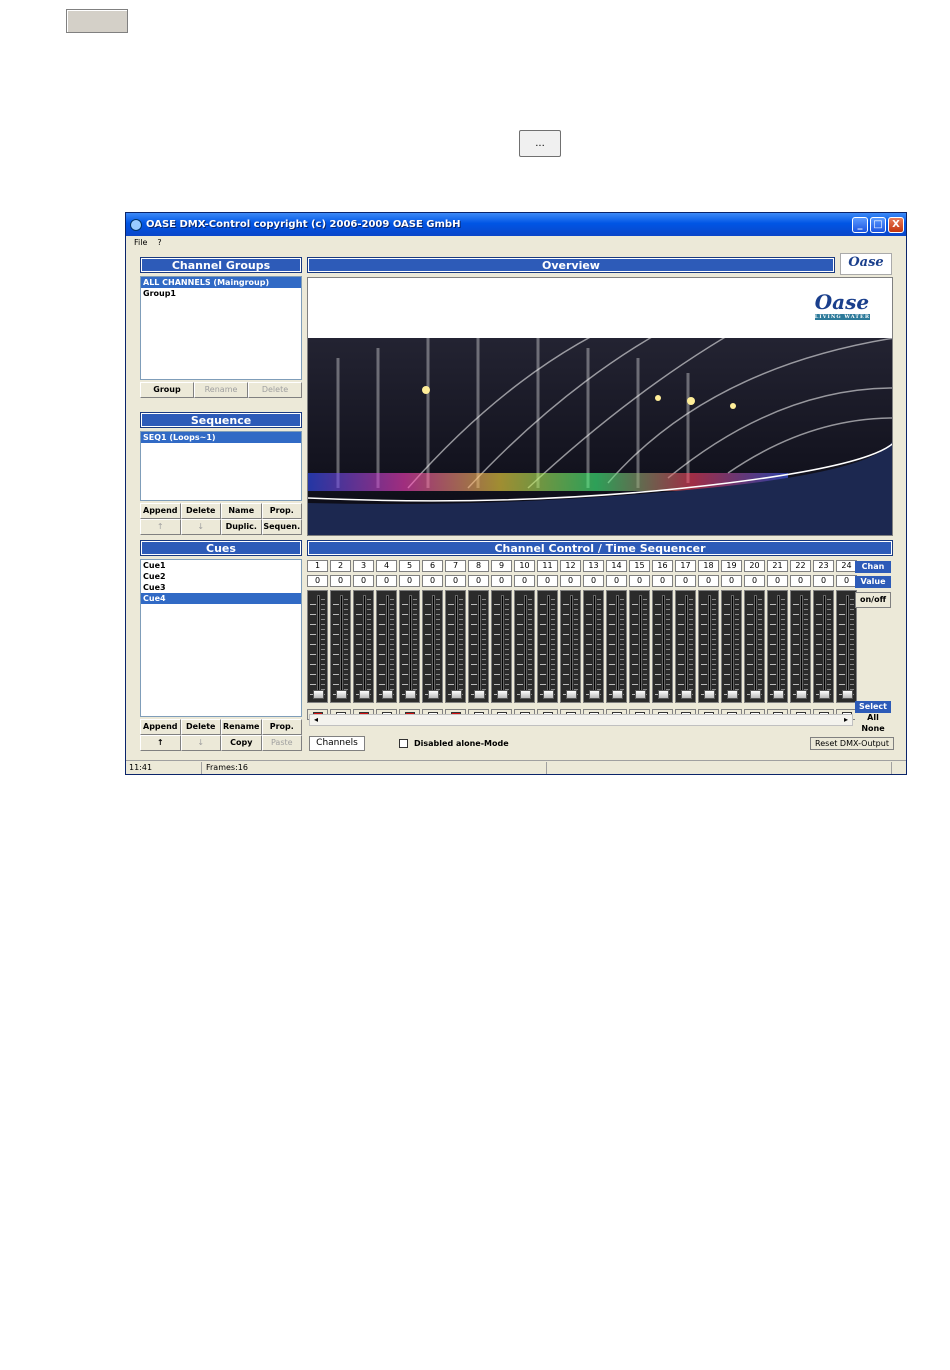  What do you see at coordinates (501, 566) in the screenshot?
I see `channel-number: 9` at bounding box center [501, 566].